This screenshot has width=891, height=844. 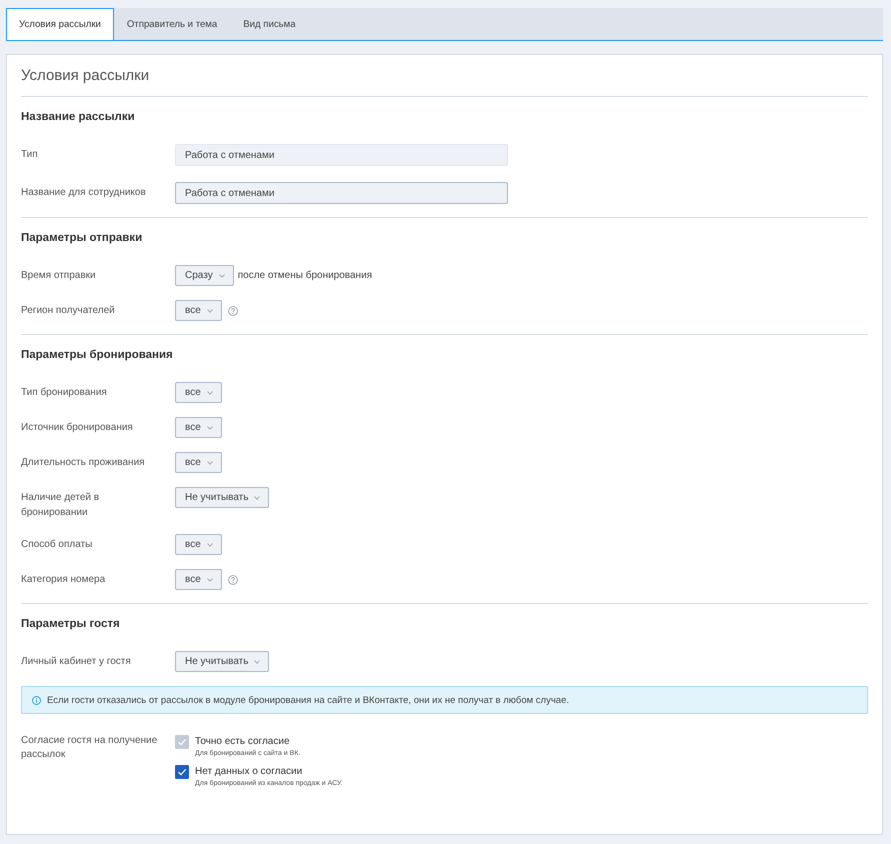 What do you see at coordinates (68, 311) in the screenshot?
I see `field-label: Регион получателей` at bounding box center [68, 311].